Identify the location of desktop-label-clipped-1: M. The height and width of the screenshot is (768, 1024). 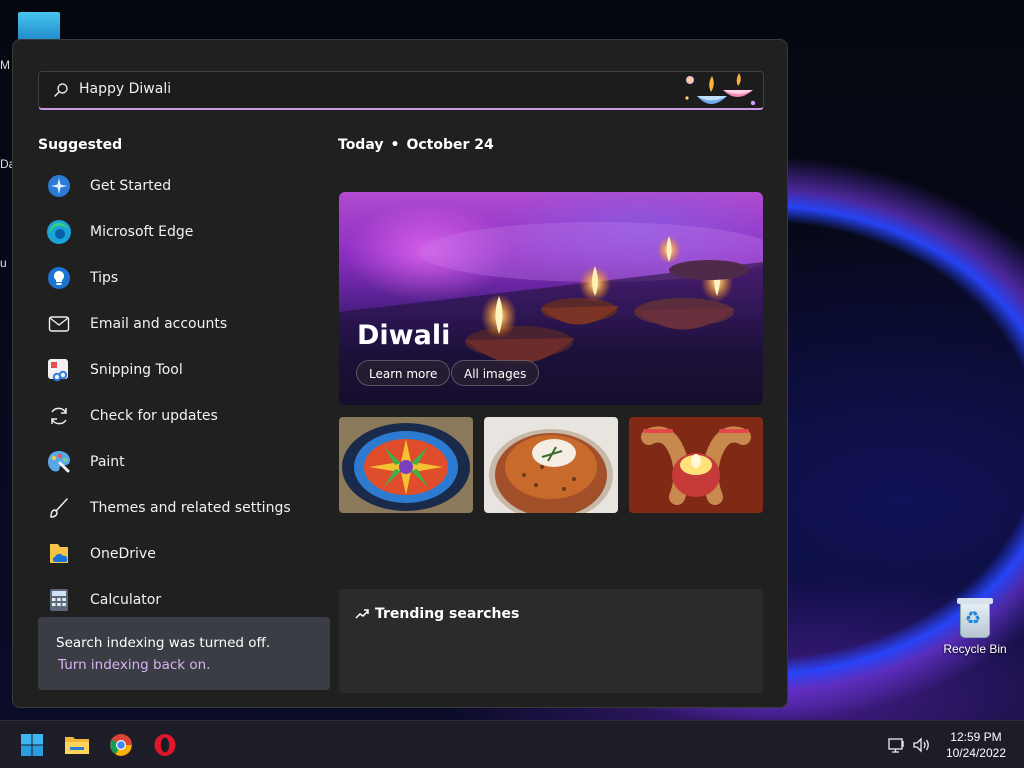
(5, 65).